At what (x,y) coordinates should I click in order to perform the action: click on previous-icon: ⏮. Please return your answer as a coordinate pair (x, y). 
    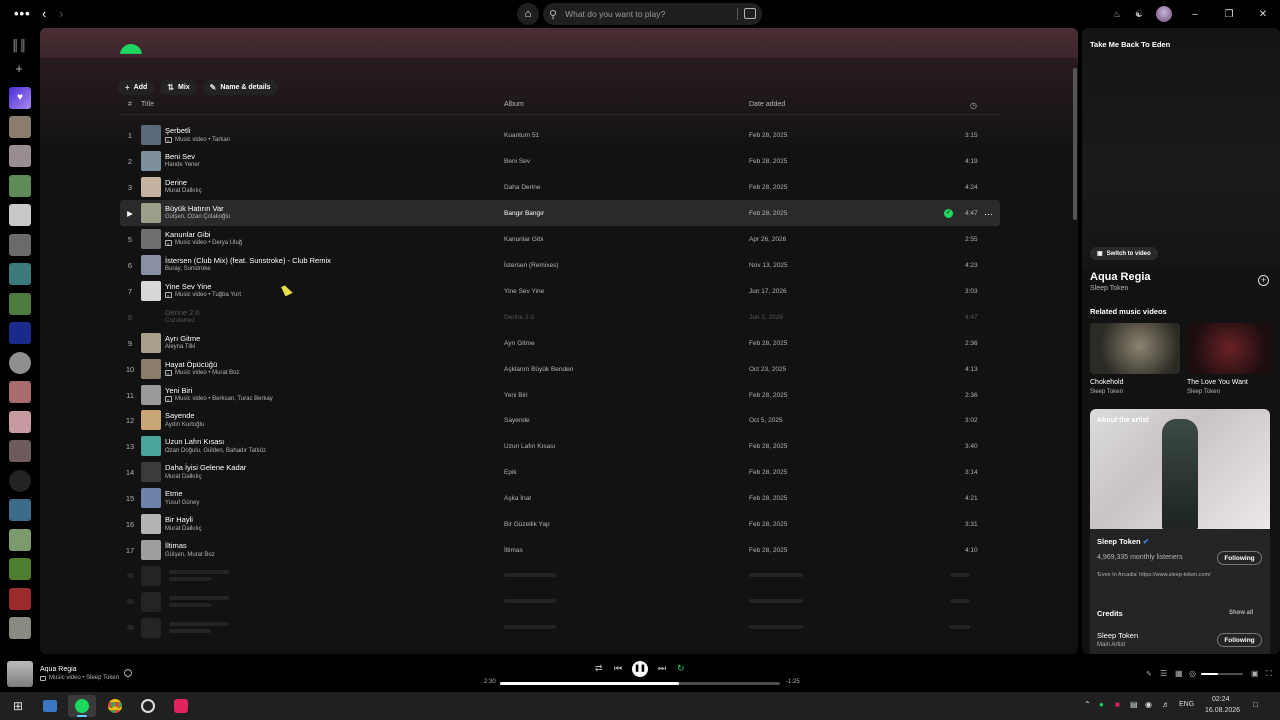
    Looking at the image, I should click on (618, 668).